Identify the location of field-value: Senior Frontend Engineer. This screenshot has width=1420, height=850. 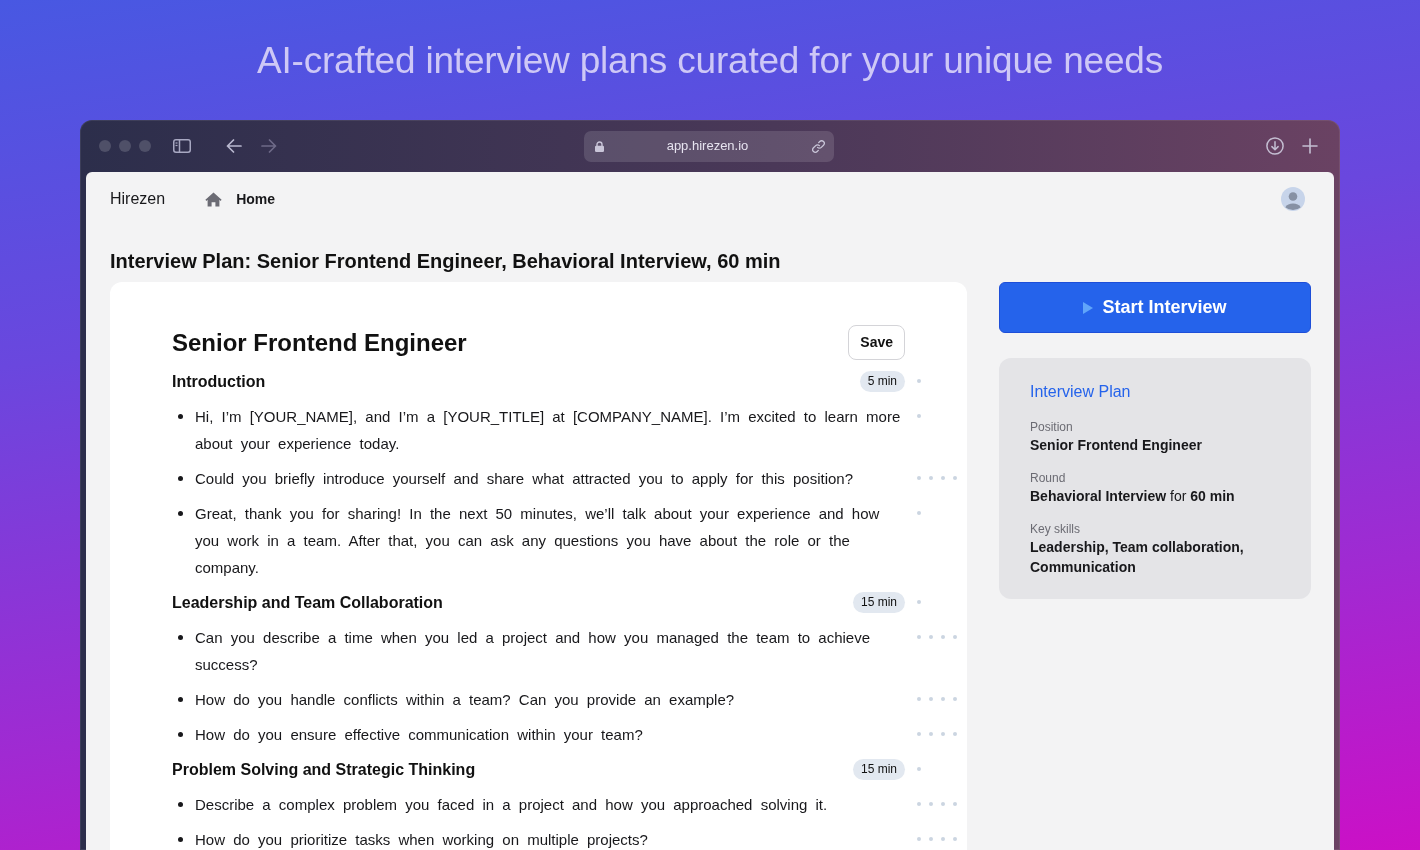
(1116, 445).